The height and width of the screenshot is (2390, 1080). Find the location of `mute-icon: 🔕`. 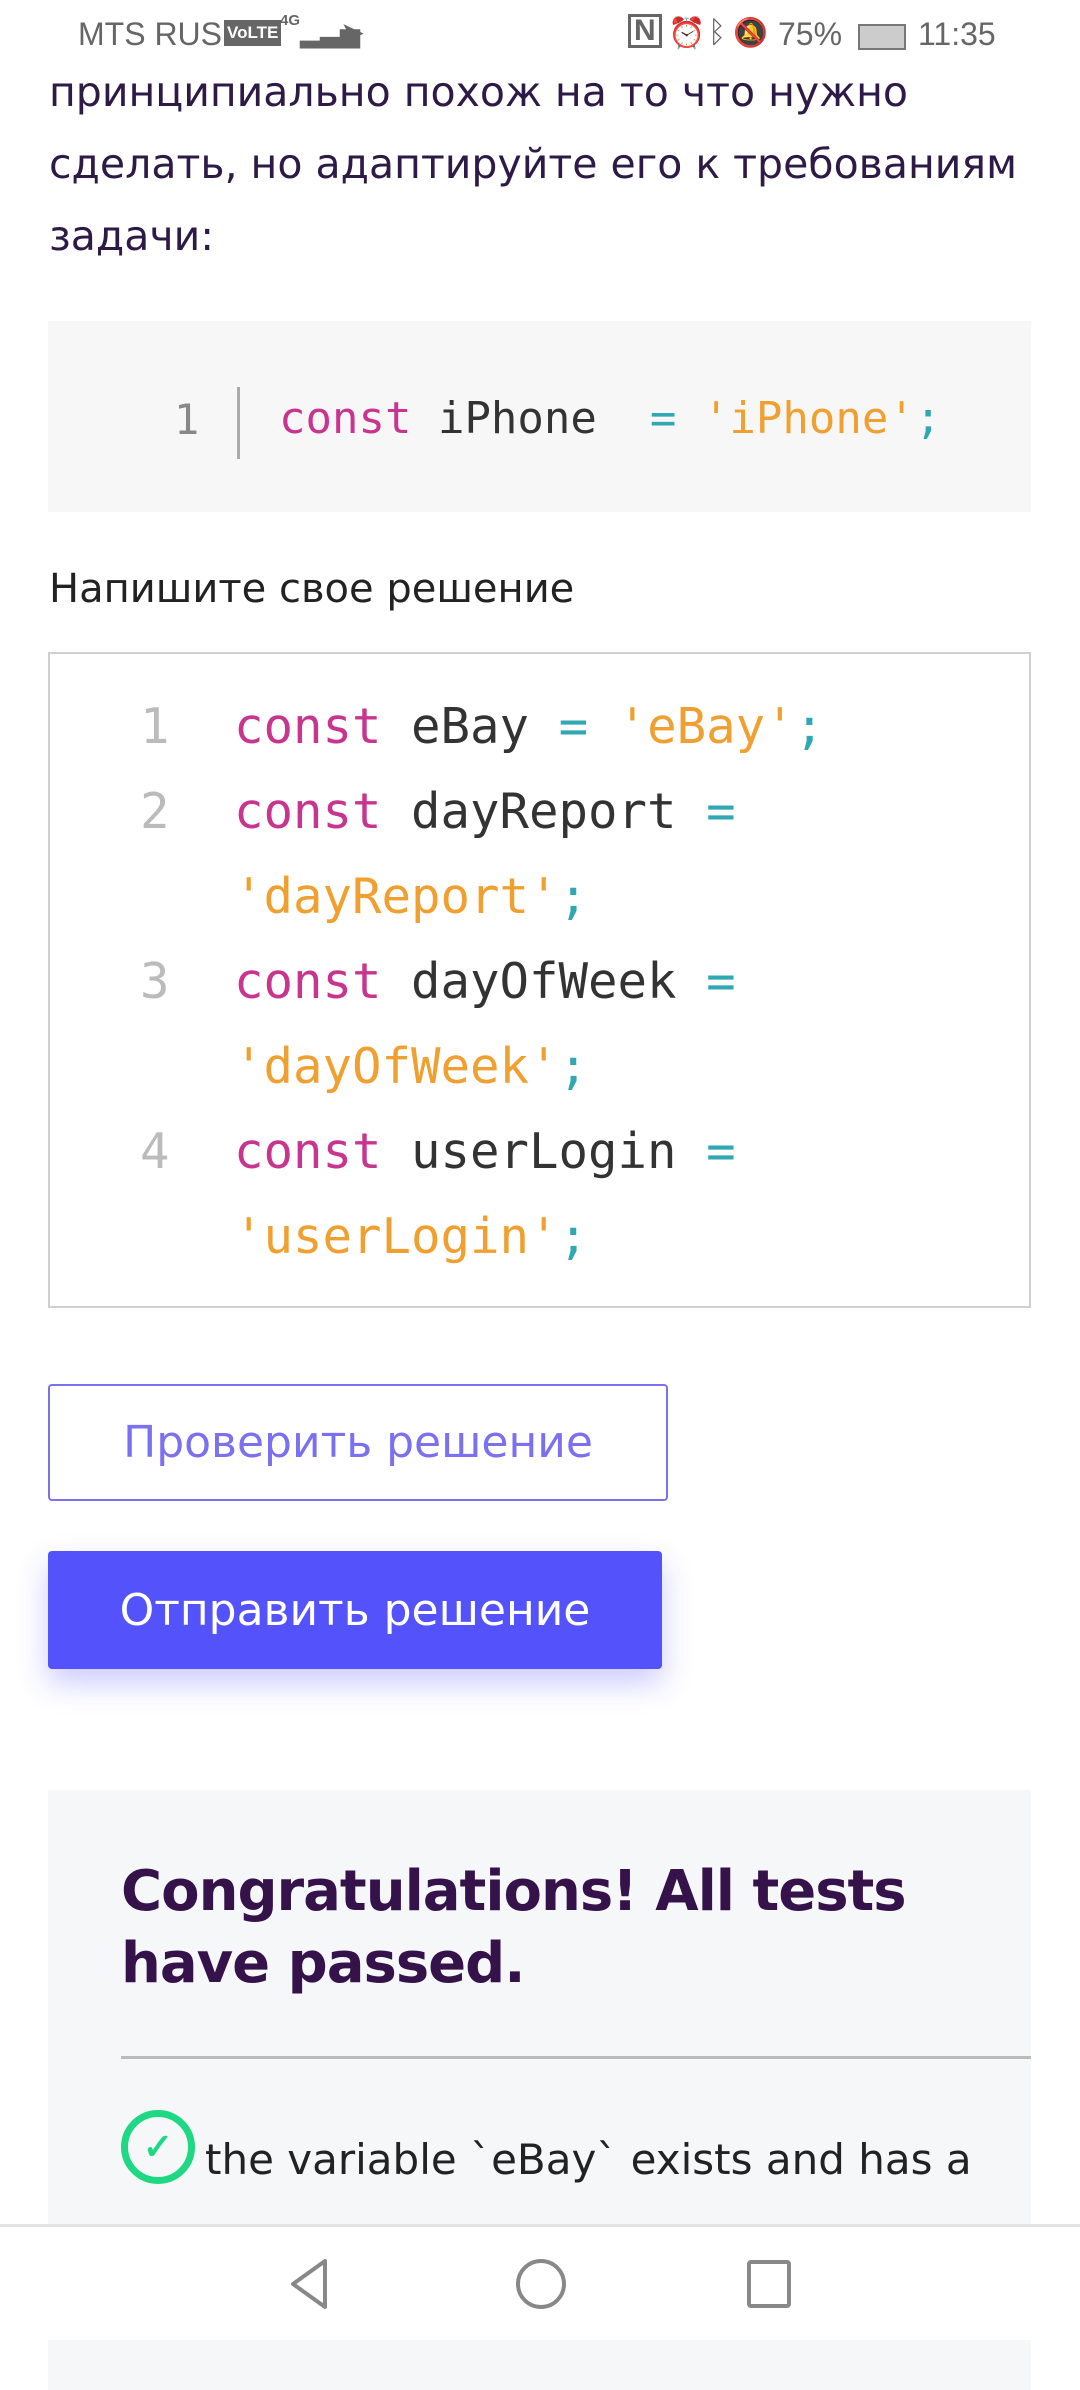

mute-icon: 🔕 is located at coordinates (750, 32).